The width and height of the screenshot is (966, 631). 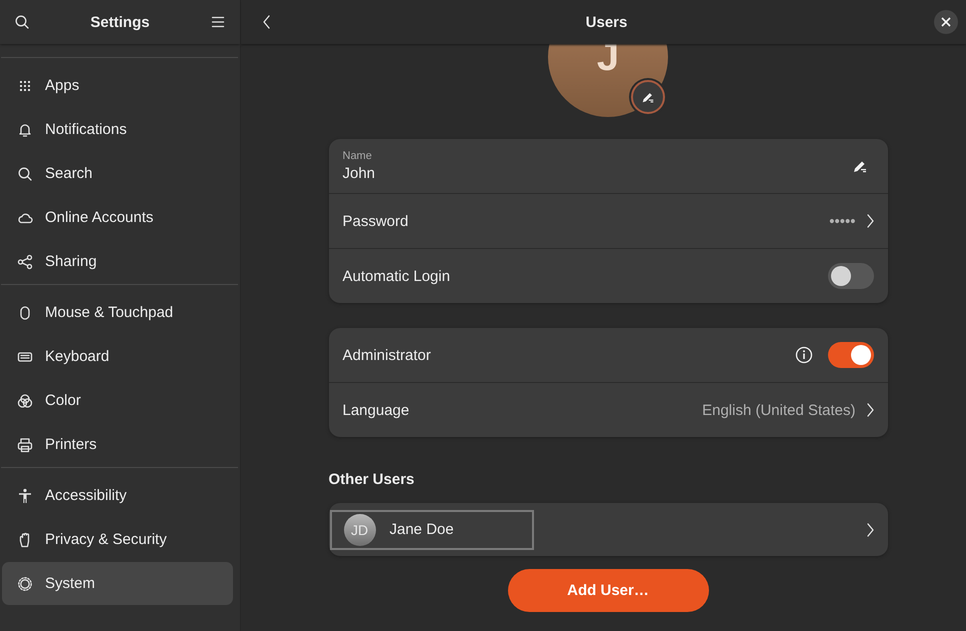 I want to click on row-label: Password, so click(x=376, y=221).